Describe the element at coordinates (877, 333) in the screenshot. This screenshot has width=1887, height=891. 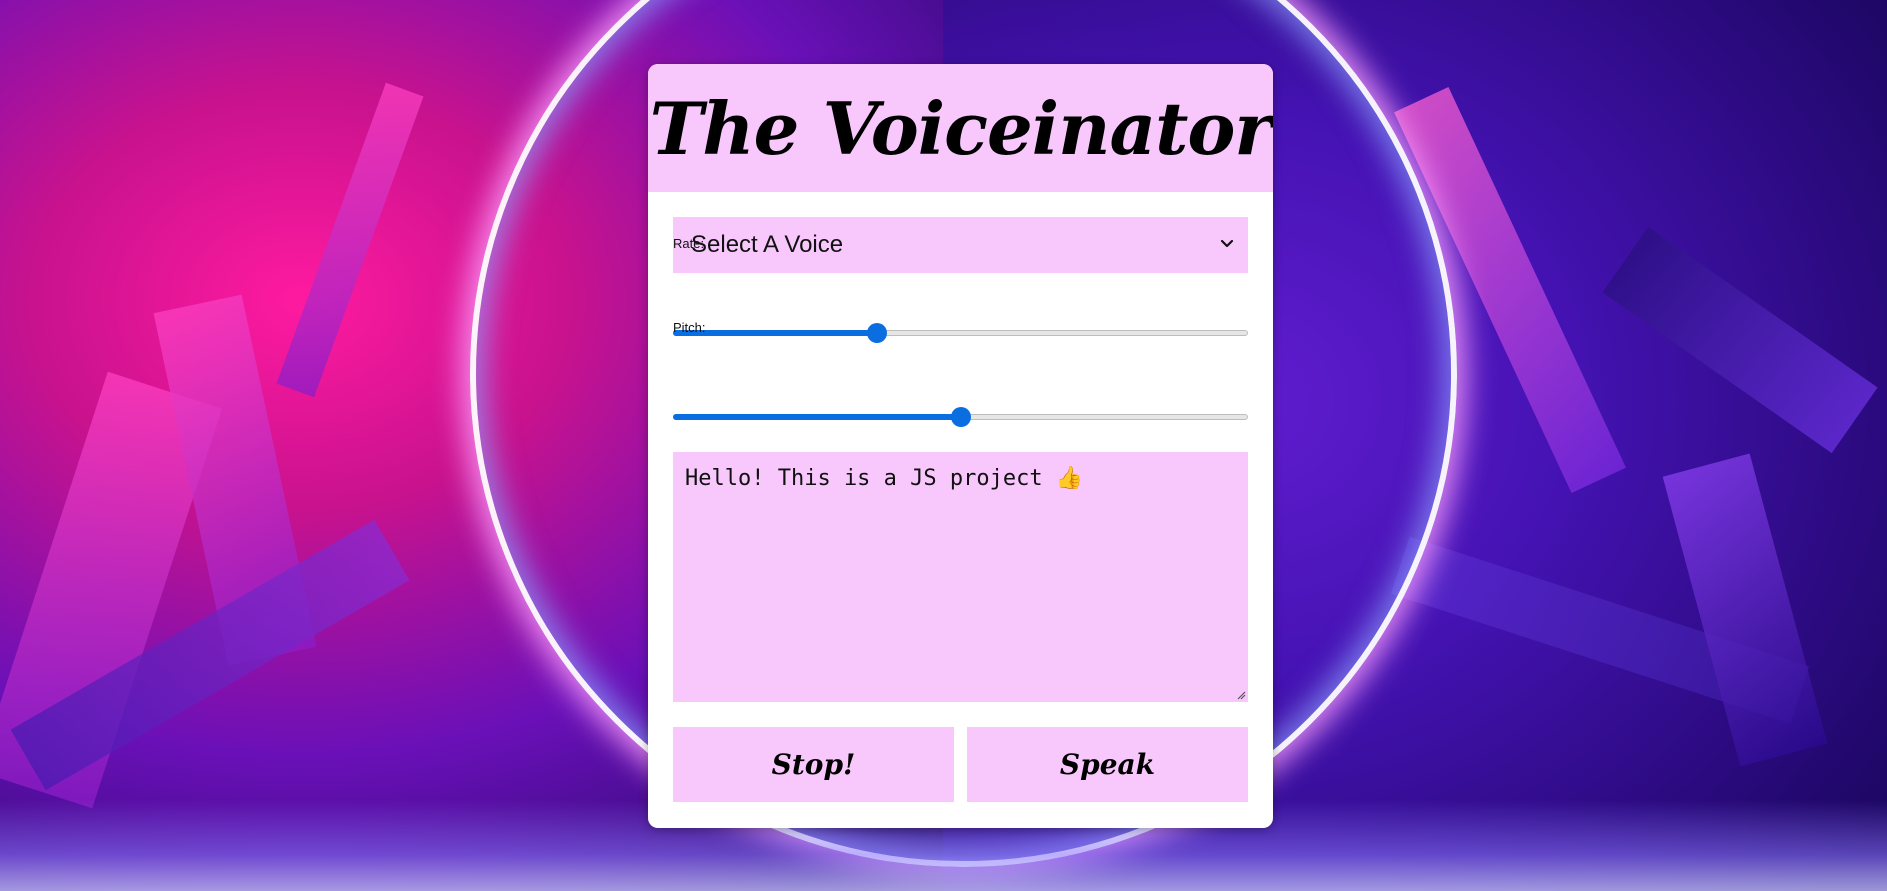
I see `rate-slider-thumb` at that location.